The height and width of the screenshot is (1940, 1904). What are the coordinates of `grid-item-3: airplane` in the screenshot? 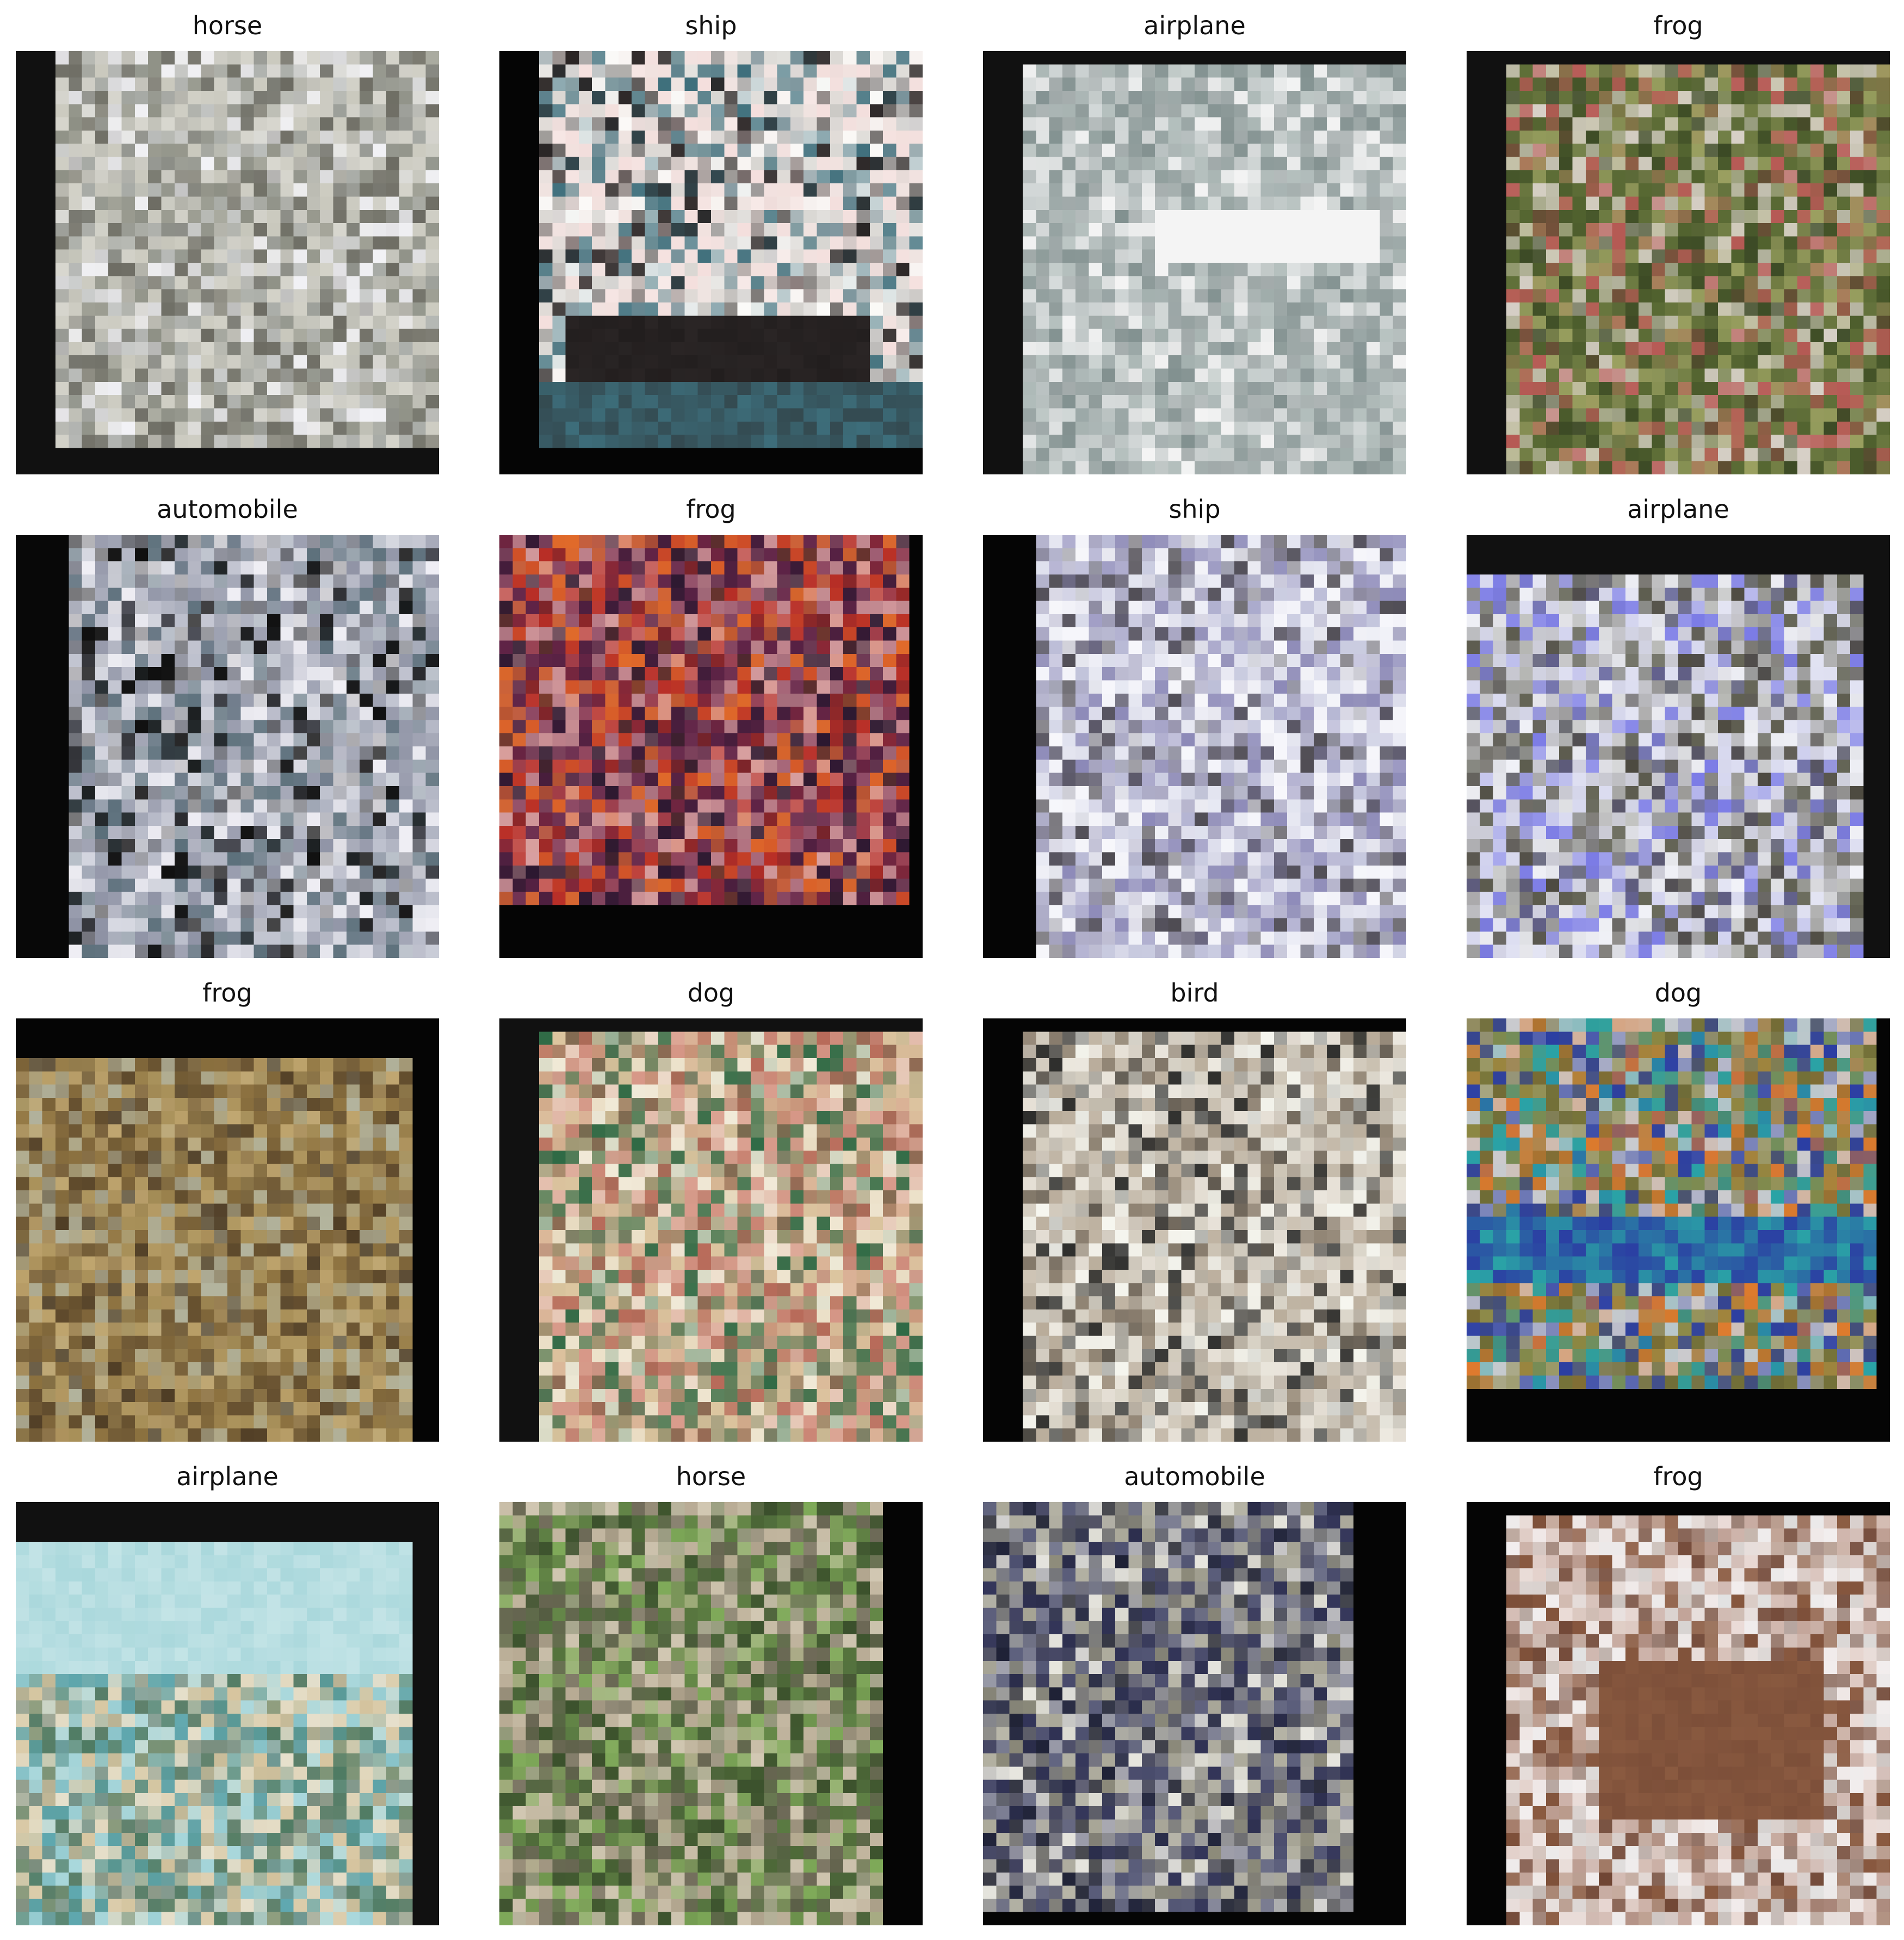 It's located at (1194, 241).